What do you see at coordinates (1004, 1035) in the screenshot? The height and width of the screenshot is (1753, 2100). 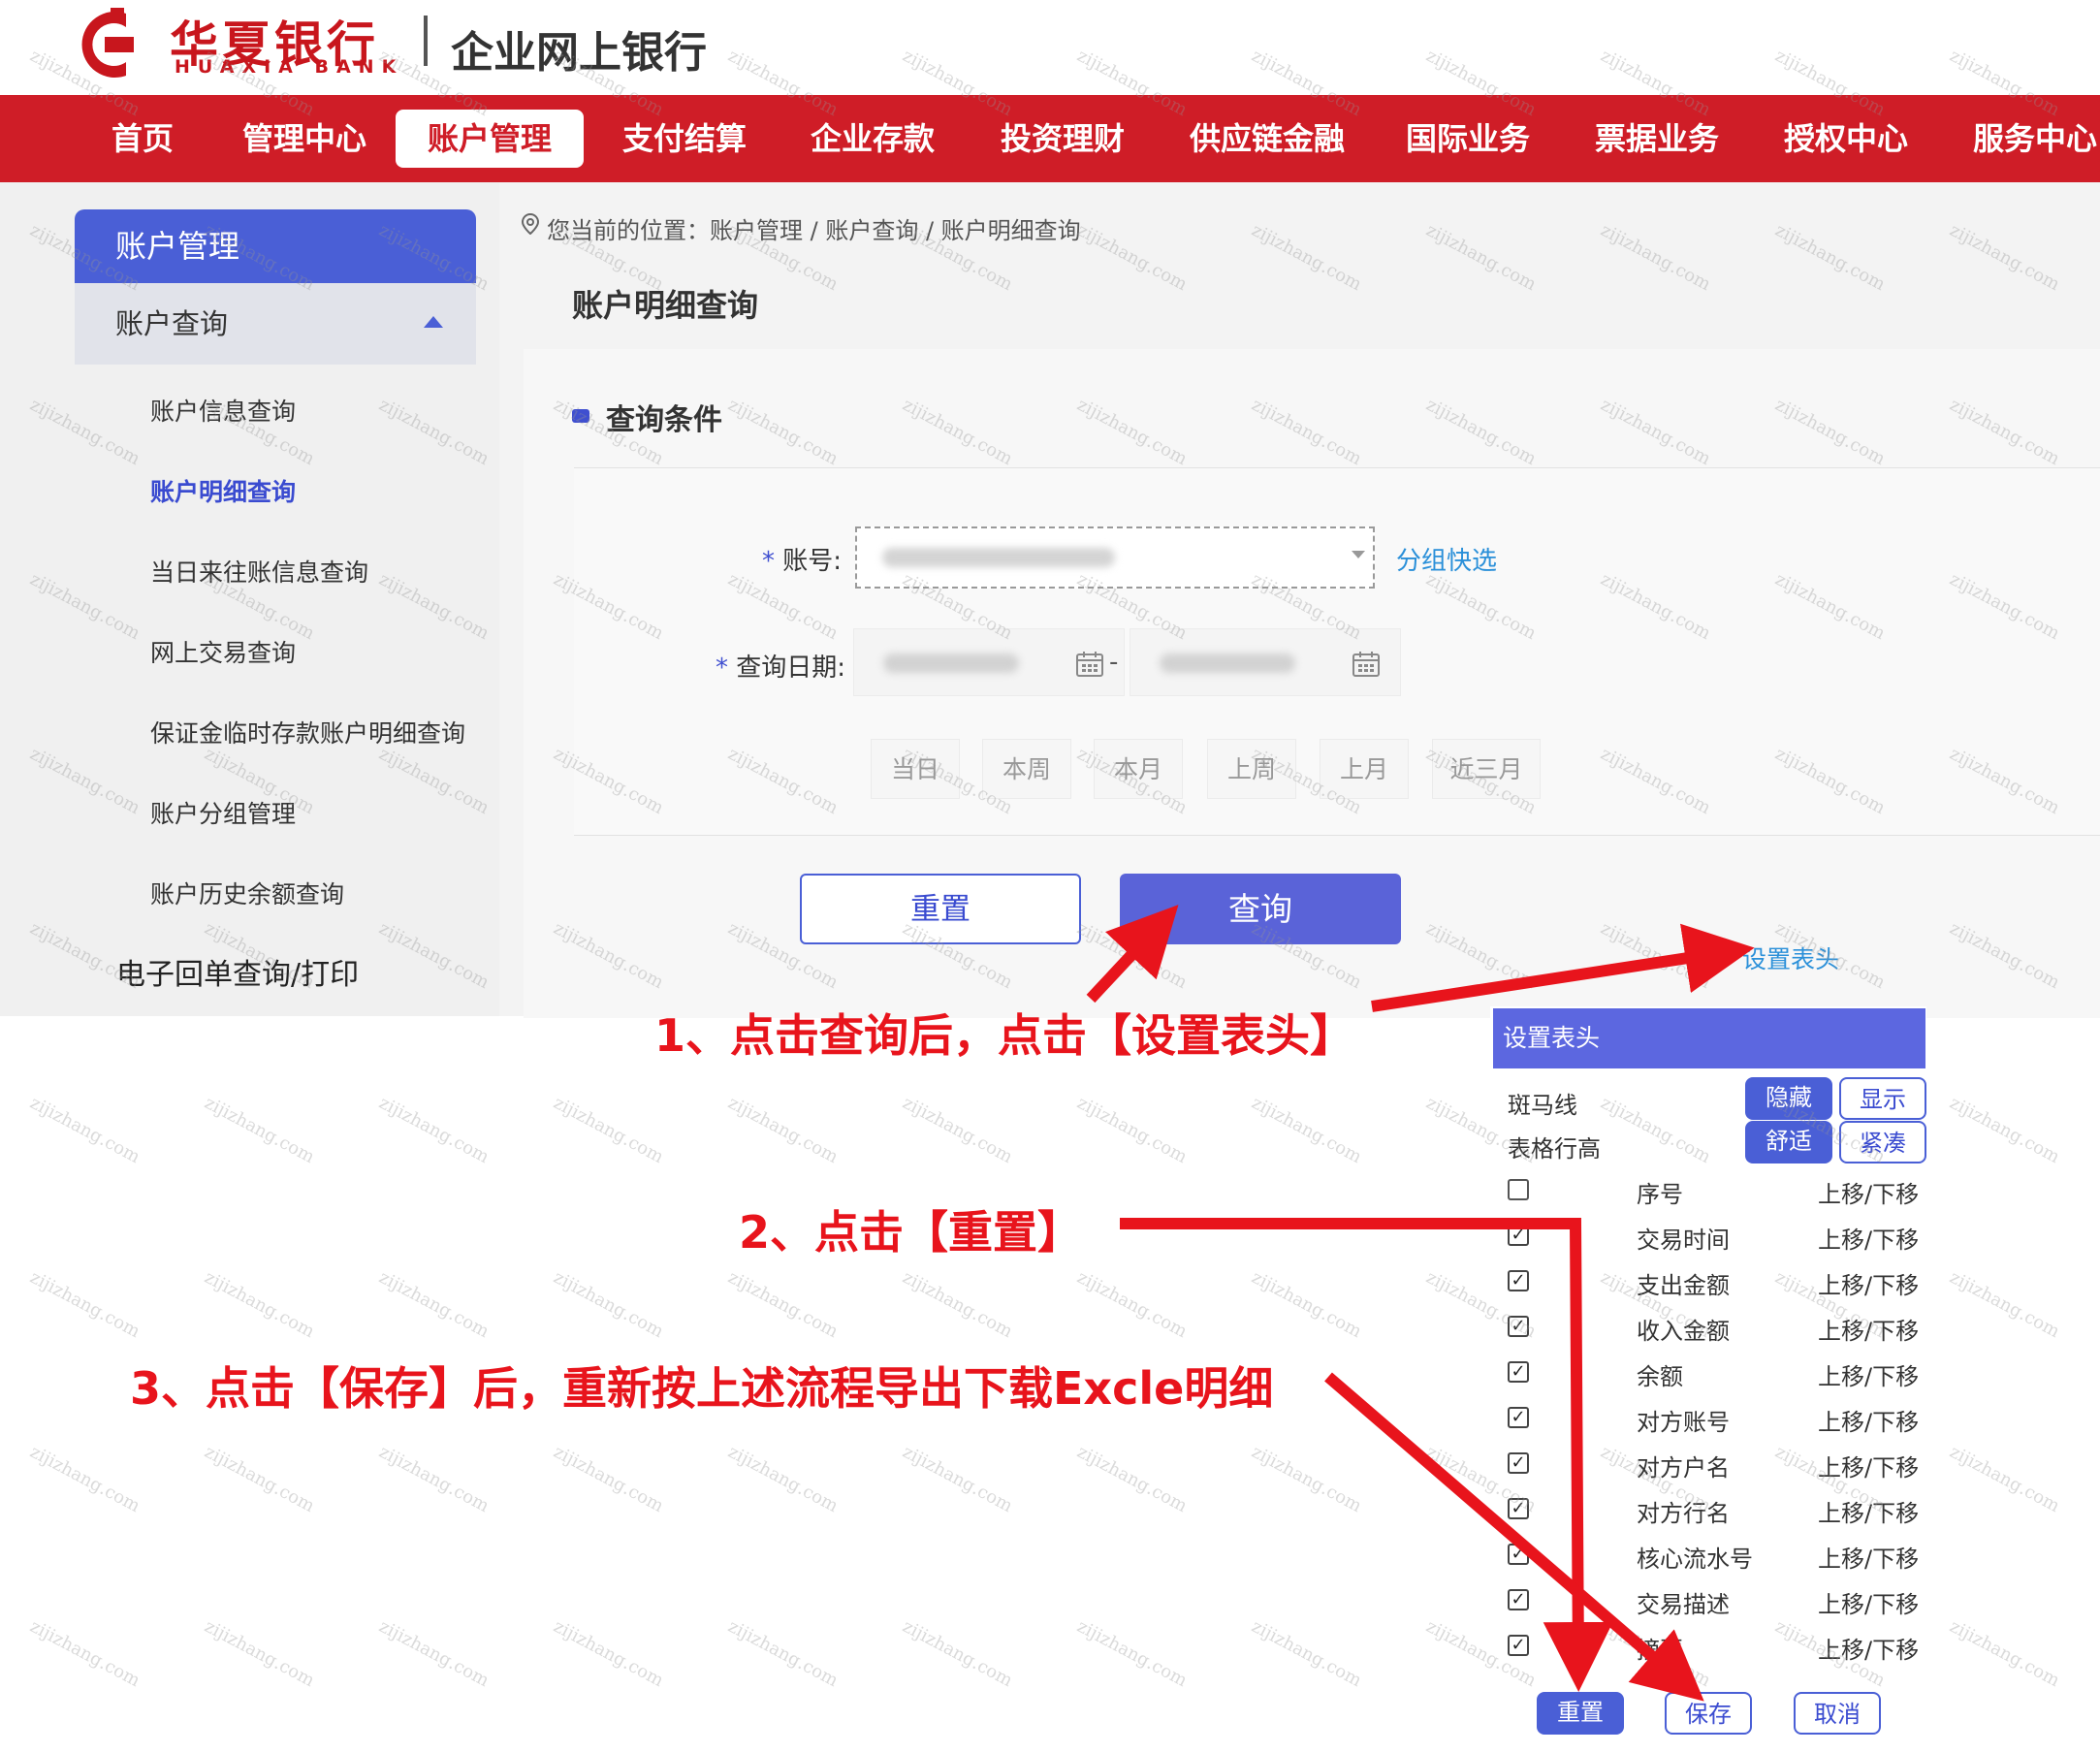 I see `annotation-step-1: 1、点击查询后，点击【设置表头】` at bounding box center [1004, 1035].